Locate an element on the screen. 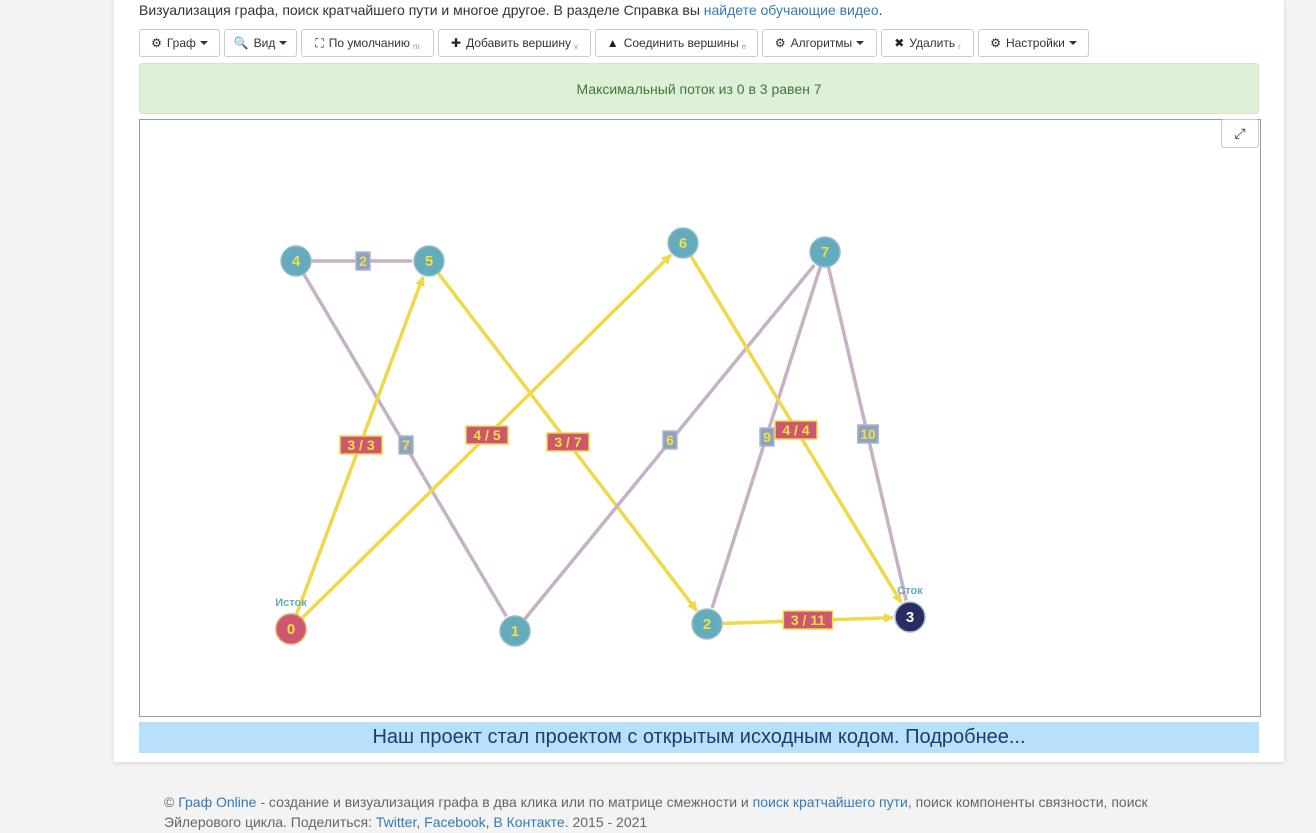 The image size is (1316, 833). edge-label: 4 / 5 is located at coordinates (486, 435).